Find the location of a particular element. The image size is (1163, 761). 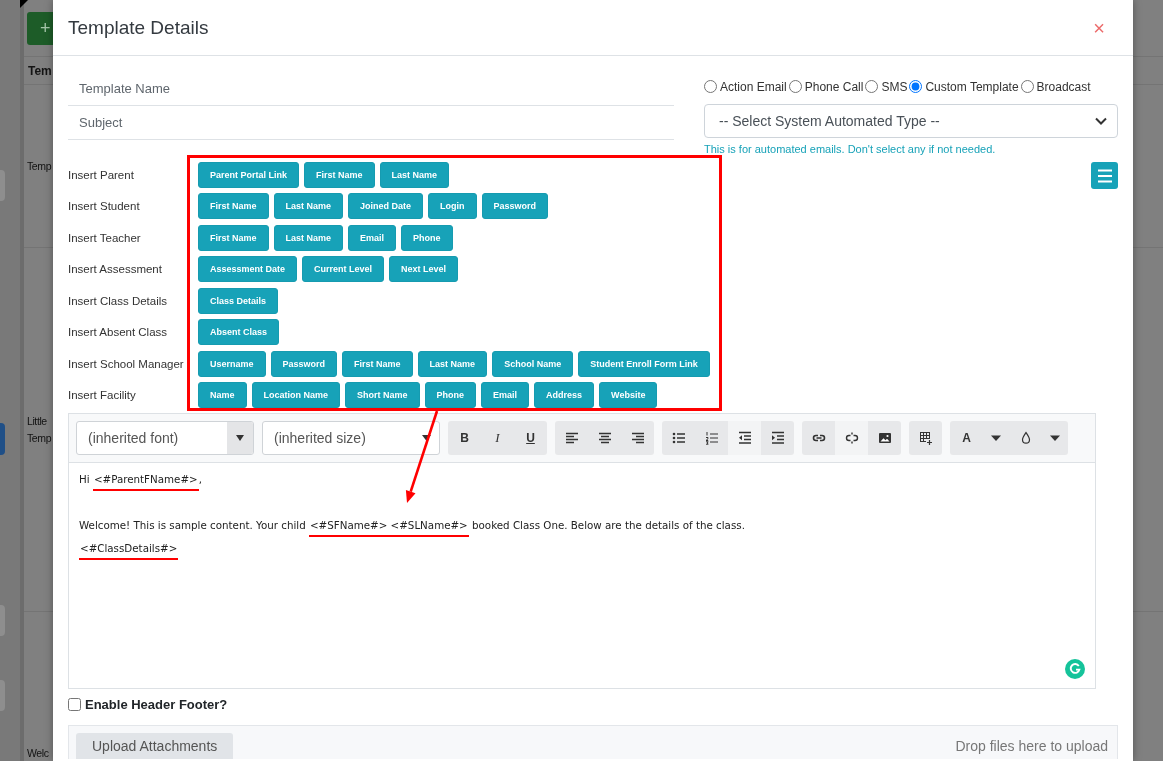

insert-field-button: Current Level is located at coordinates (343, 269).